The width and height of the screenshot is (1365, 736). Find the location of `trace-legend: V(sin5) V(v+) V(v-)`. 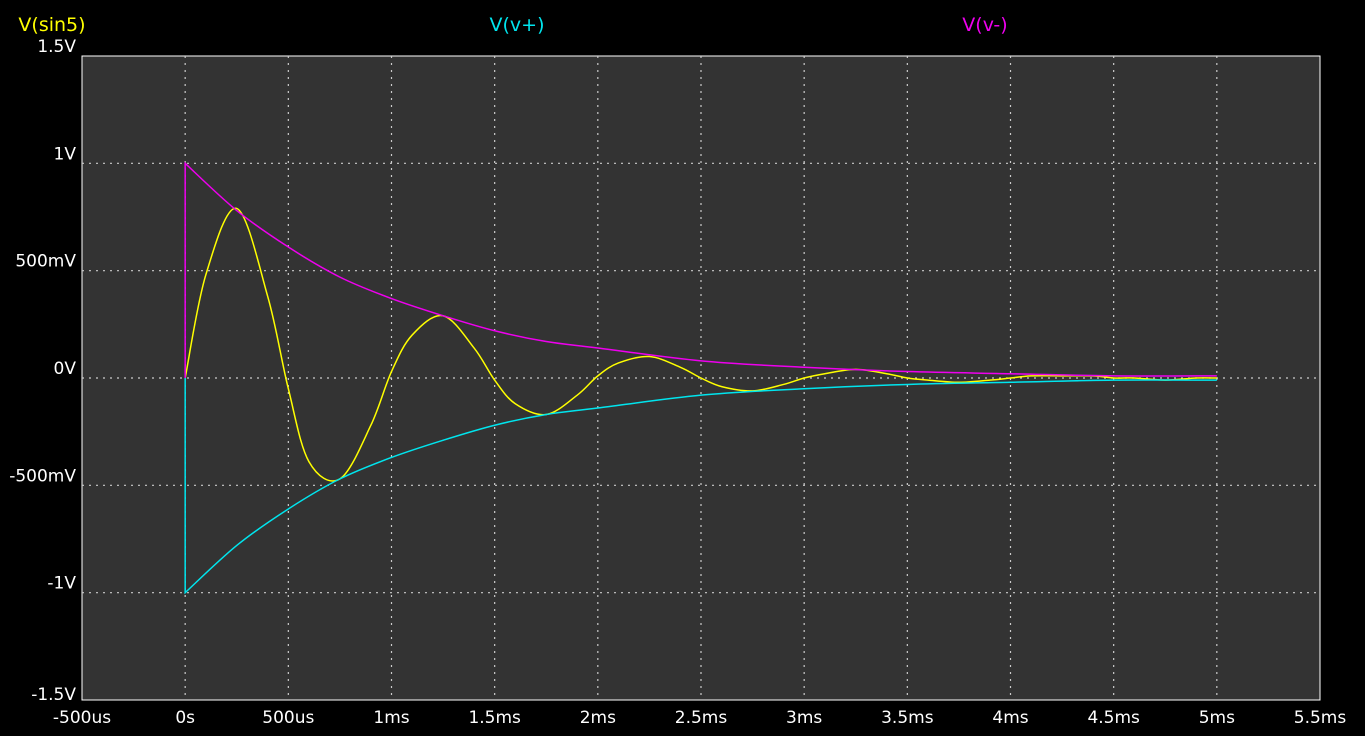

trace-legend: V(sin5) V(v+) V(v-) is located at coordinates (512, 25).